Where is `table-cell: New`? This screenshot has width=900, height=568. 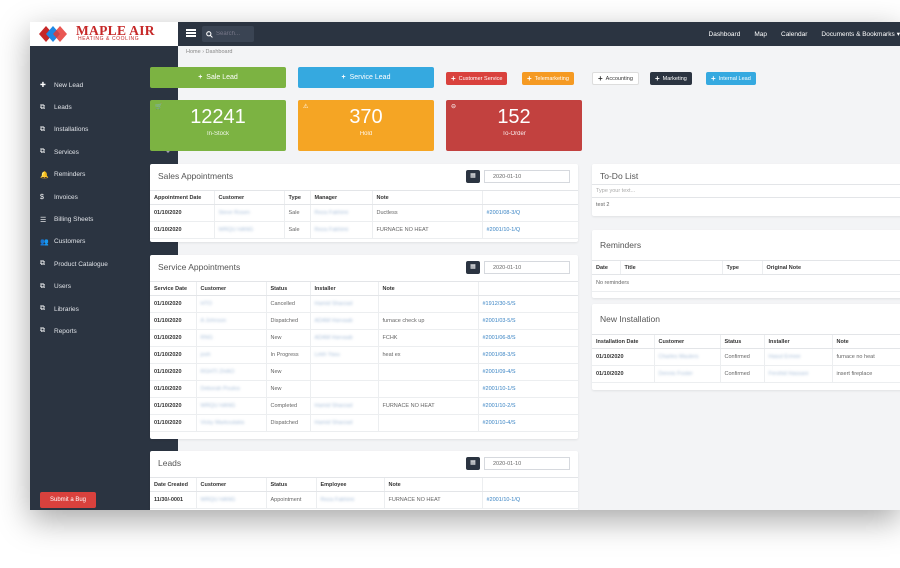
table-cell: New is located at coordinates (287, 338).